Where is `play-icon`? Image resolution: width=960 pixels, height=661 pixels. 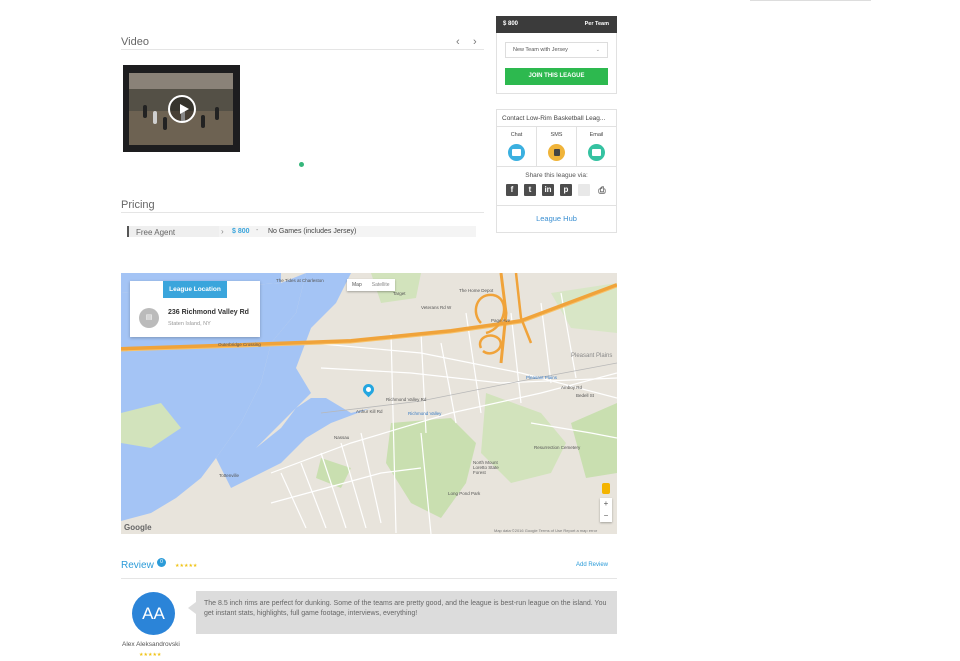
play-icon is located at coordinates (182, 109).